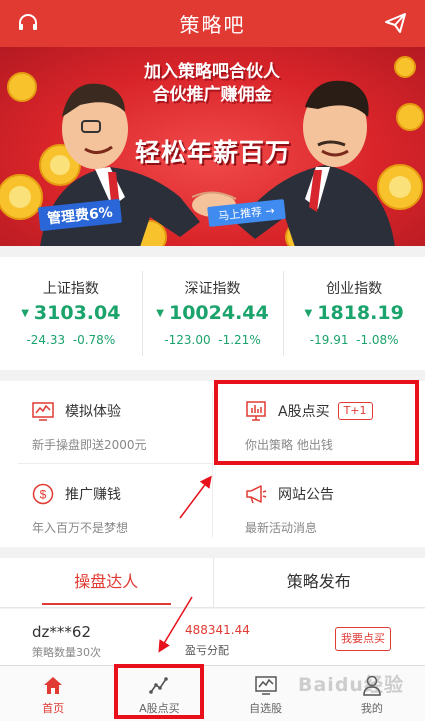 This screenshot has width=425, height=721. Describe the element at coordinates (70, 289) in the screenshot. I see `index-name: 上证指数` at that location.